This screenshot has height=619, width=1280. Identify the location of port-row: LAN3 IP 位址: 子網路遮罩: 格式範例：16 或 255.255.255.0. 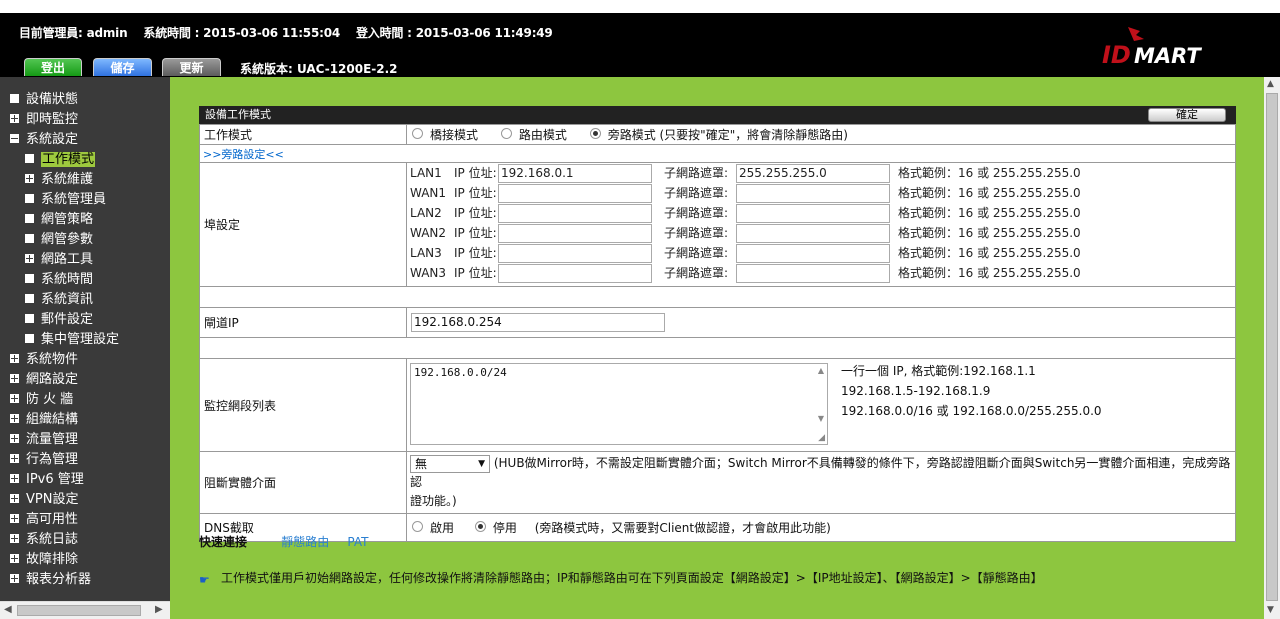
(822, 253).